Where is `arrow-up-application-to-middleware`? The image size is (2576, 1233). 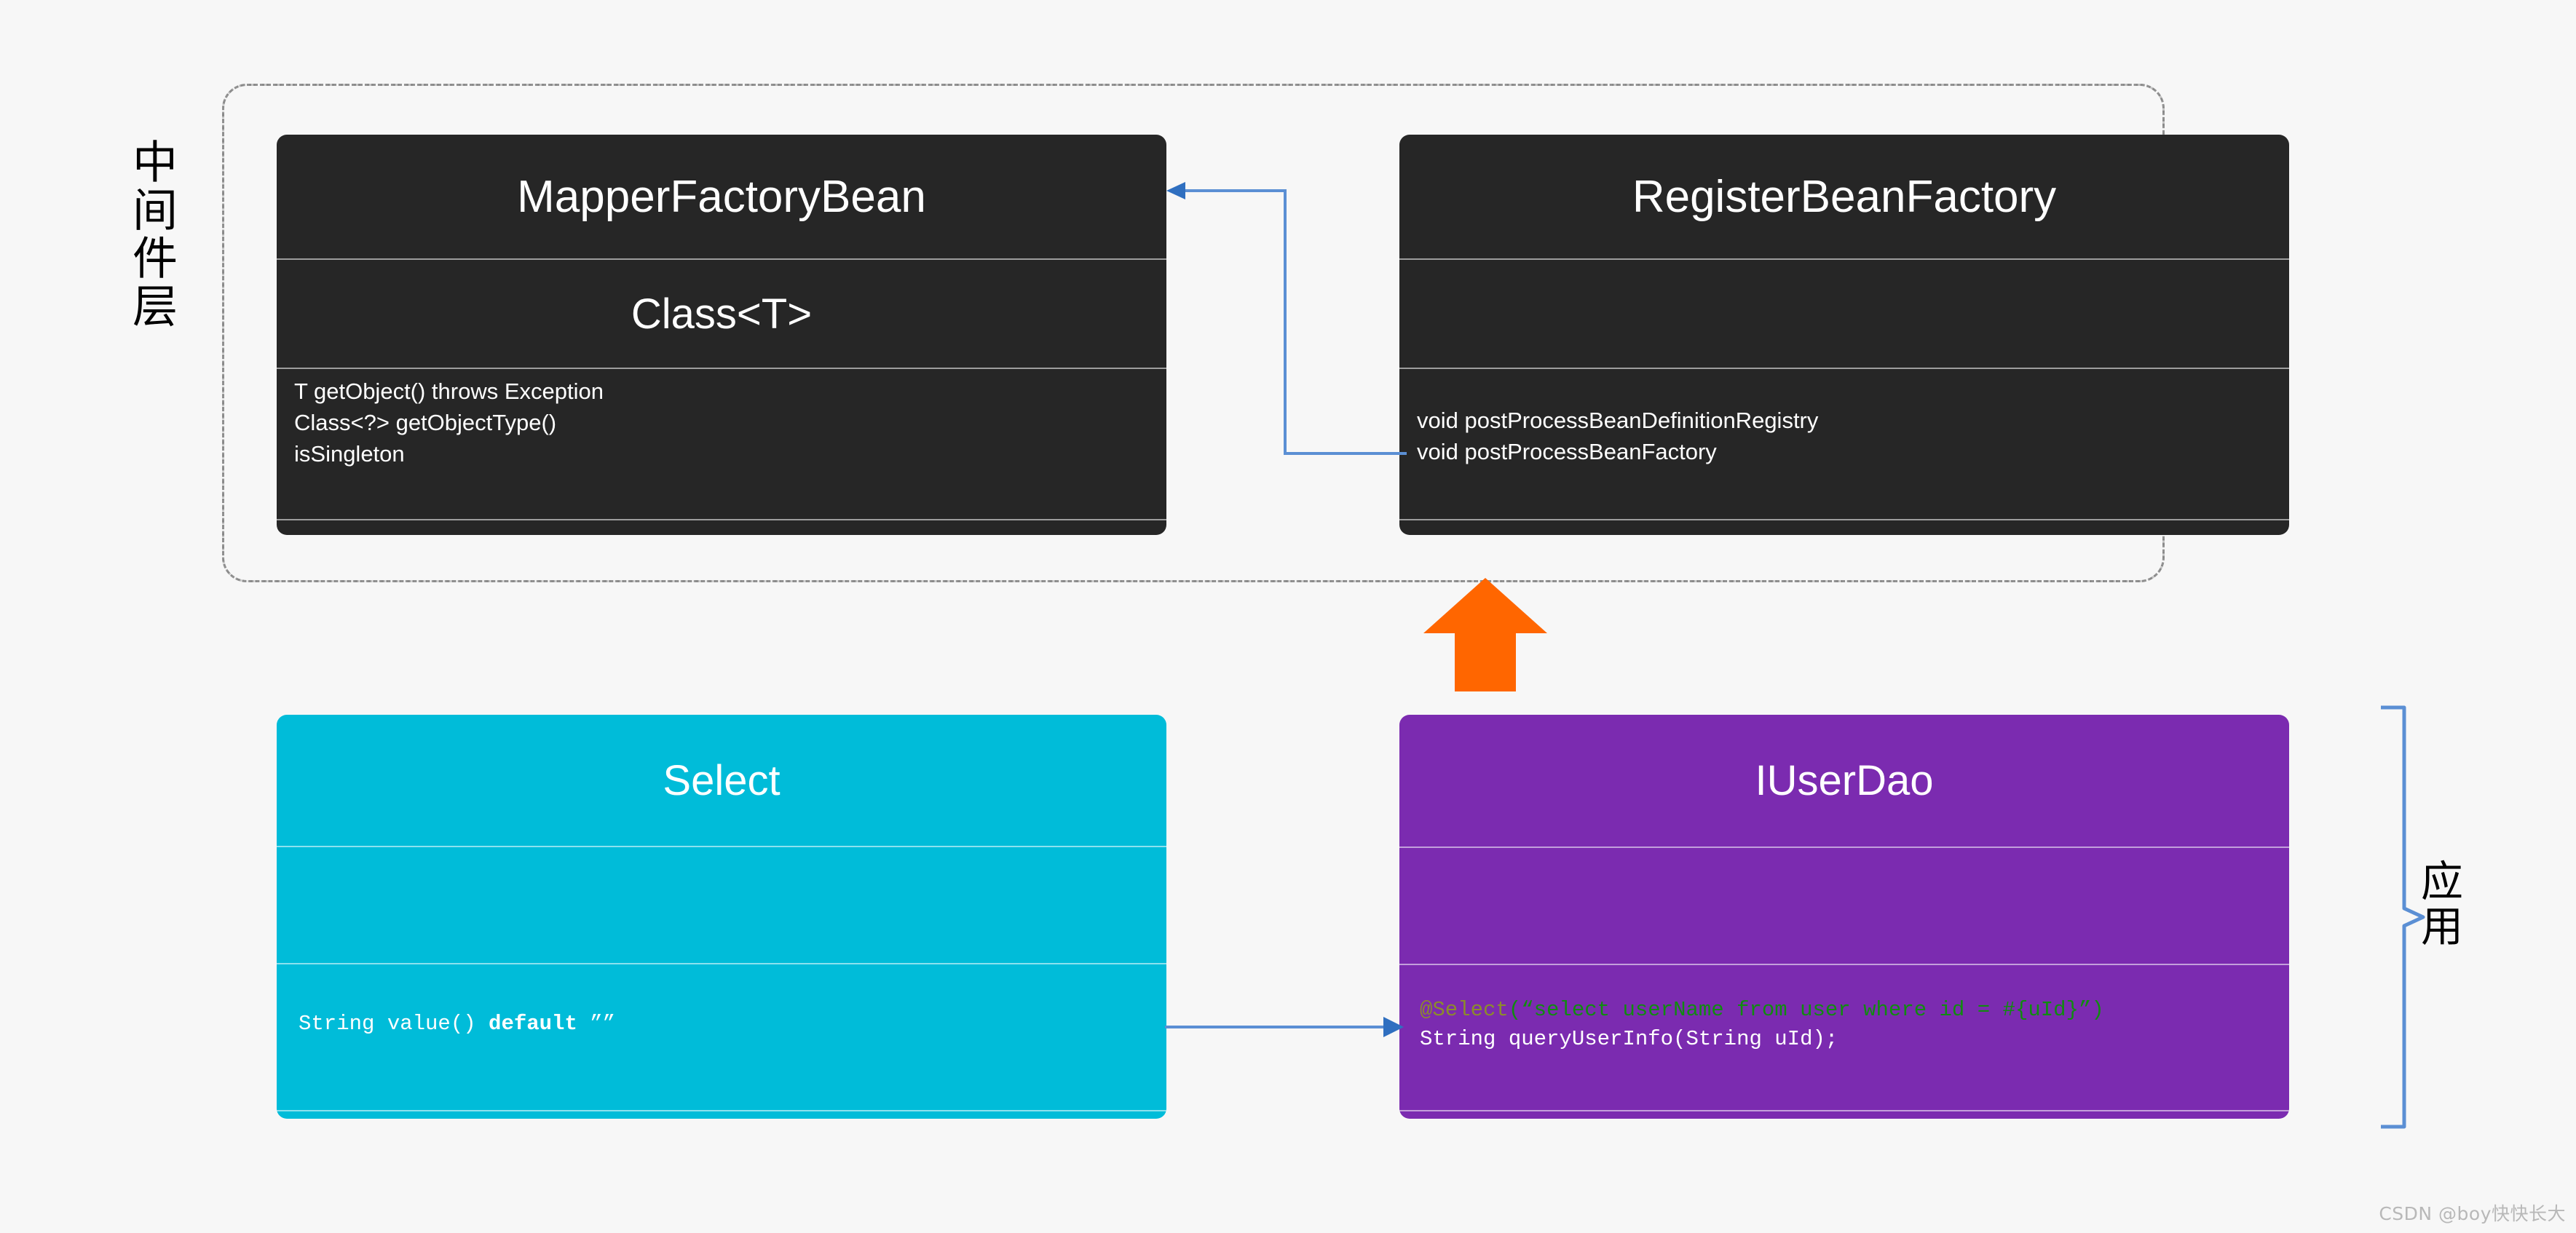
arrow-up-application-to-middleware is located at coordinates (1485, 634).